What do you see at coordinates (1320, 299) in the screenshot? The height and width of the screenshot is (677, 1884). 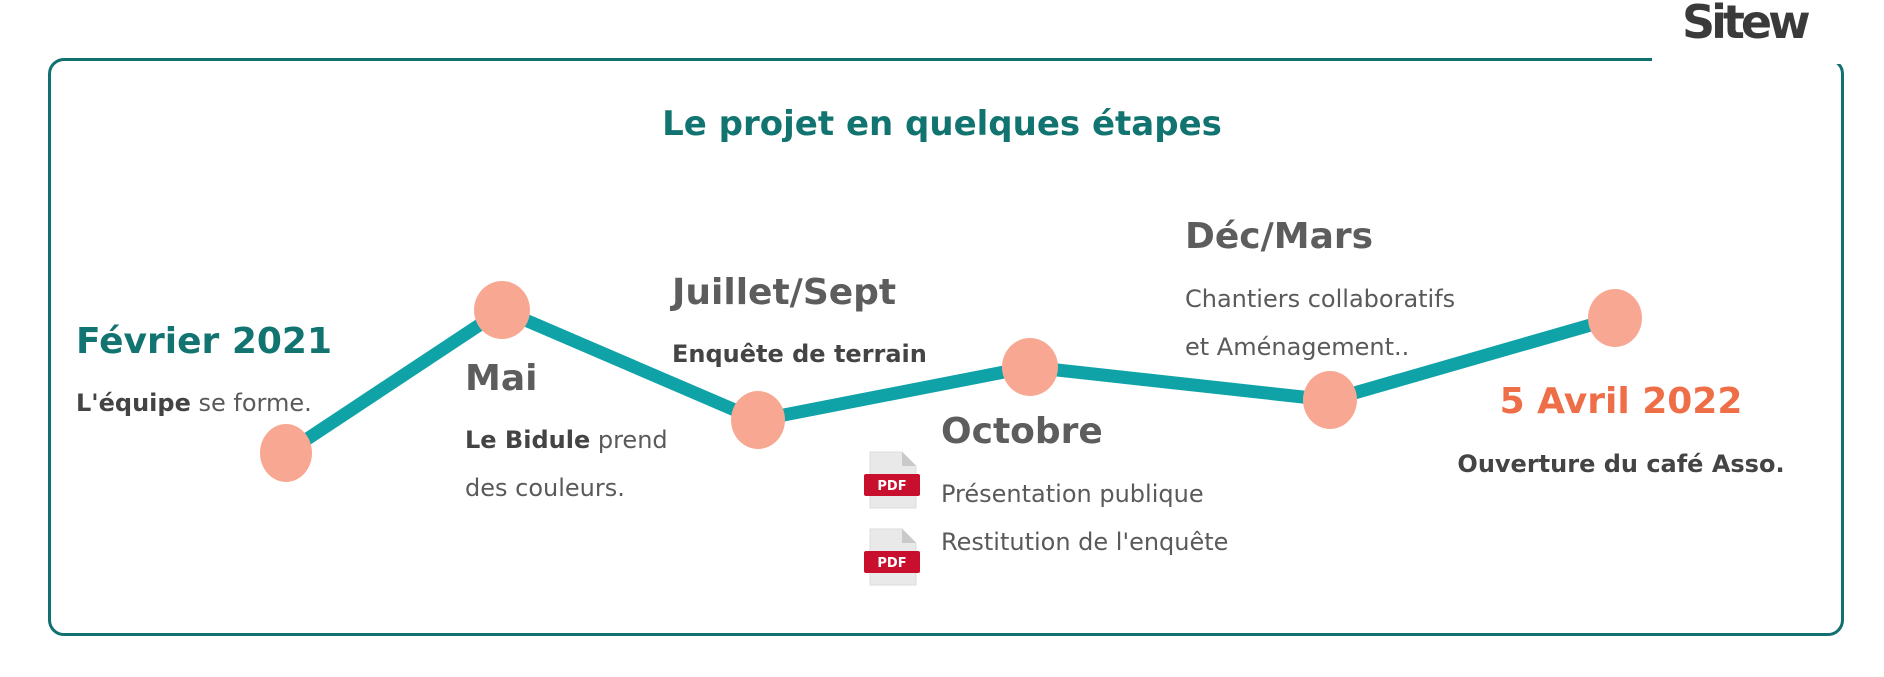 I see `milestone-desc-dec-mars-line1: Chantiers collaboratifs` at bounding box center [1320, 299].